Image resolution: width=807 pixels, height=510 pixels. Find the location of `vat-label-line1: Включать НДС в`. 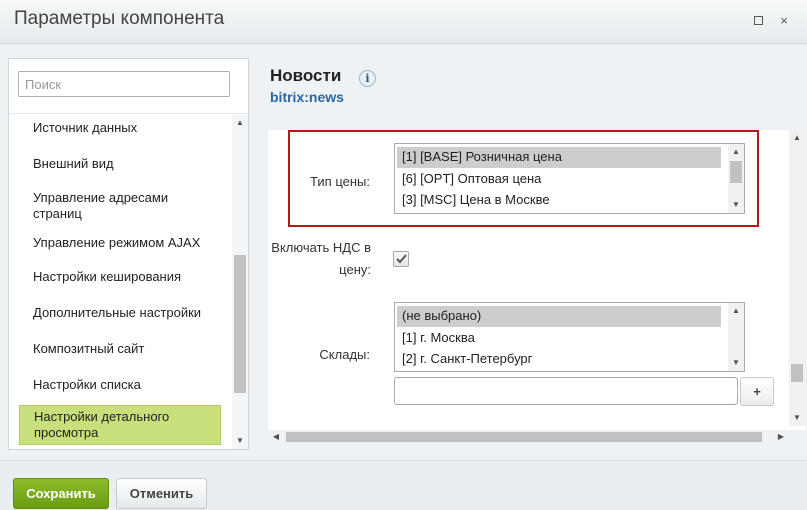

vat-label-line1: Включать НДС в is located at coordinates (321, 247).